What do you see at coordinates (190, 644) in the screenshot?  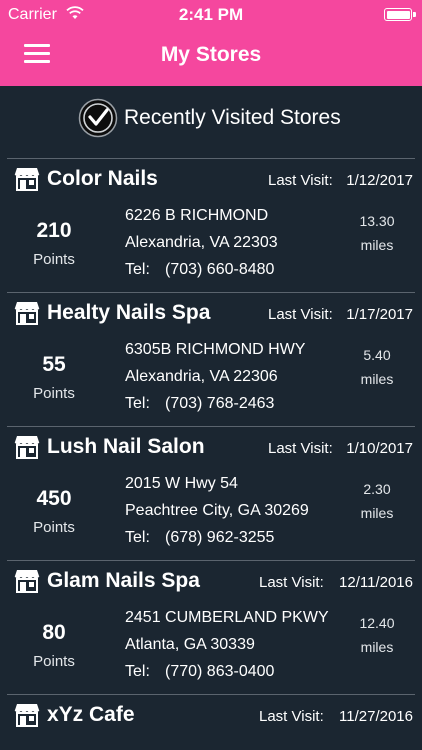 I see `address-line-2: Atlanta, GA 30339` at bounding box center [190, 644].